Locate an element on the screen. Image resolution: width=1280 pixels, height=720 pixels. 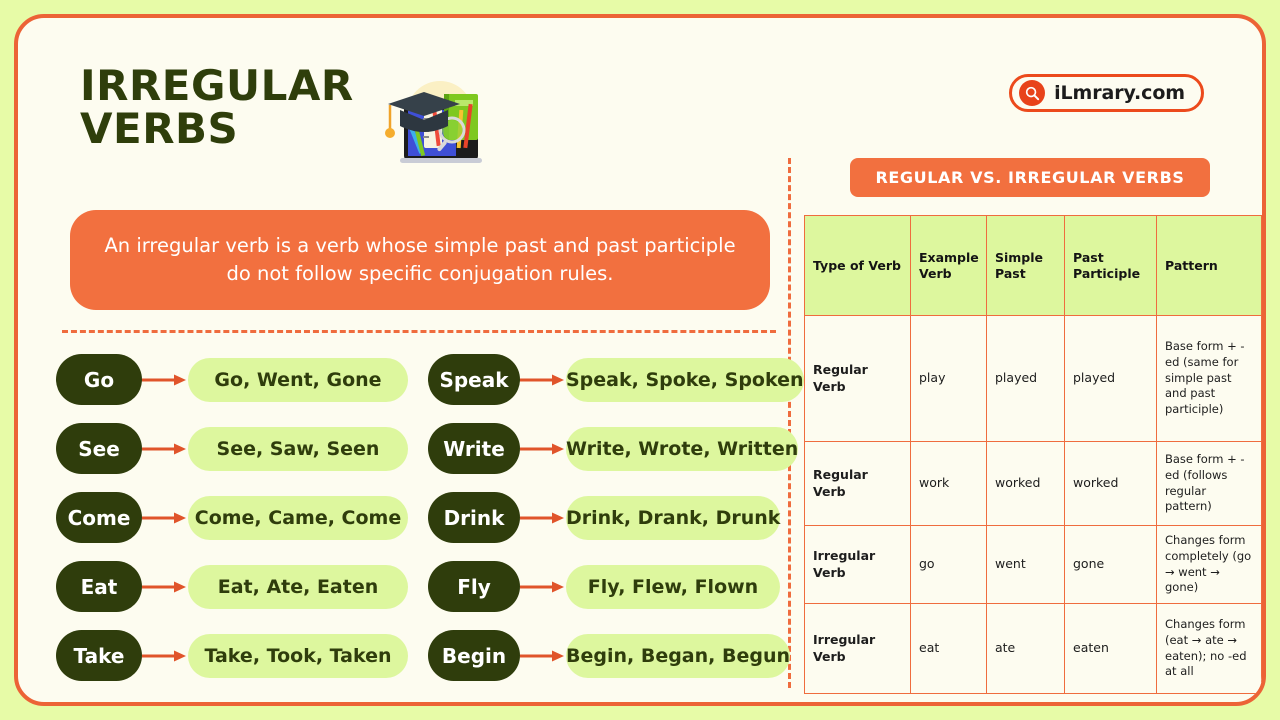
cell-example: work is located at coordinates (948, 483).